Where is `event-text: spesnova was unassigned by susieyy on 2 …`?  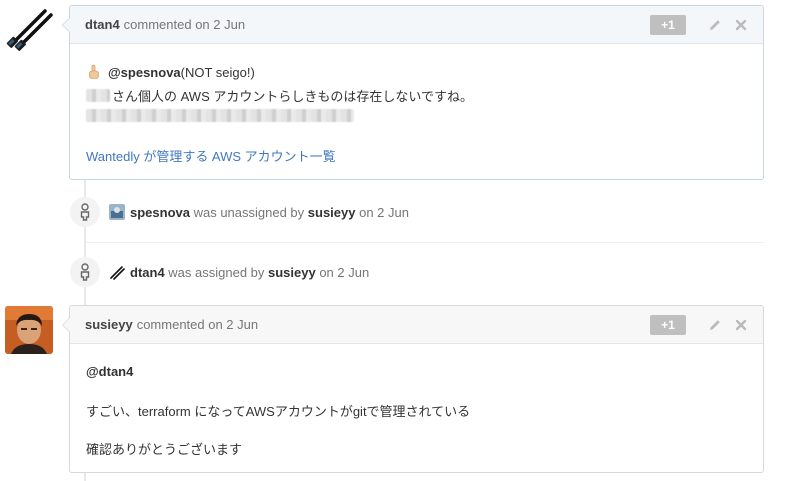
event-text: spesnova was unassigned by susieyy on 2 … is located at coordinates (269, 212).